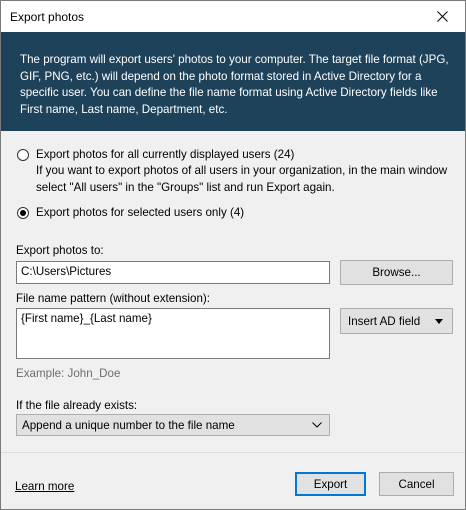 This screenshot has height=510, width=466. What do you see at coordinates (128, 425) in the screenshot?
I see `exists-selected-value: Append a unique number to the file name` at bounding box center [128, 425].